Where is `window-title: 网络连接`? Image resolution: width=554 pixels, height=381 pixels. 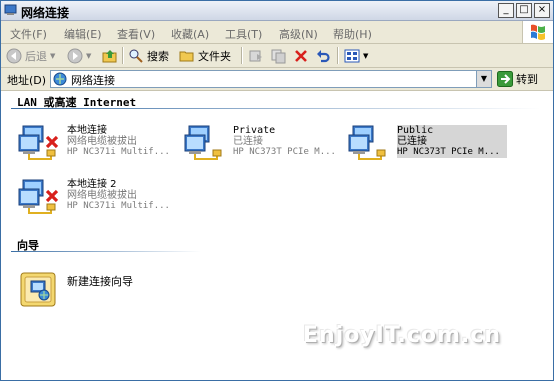 window-title: 网络连接 is located at coordinates (45, 13).